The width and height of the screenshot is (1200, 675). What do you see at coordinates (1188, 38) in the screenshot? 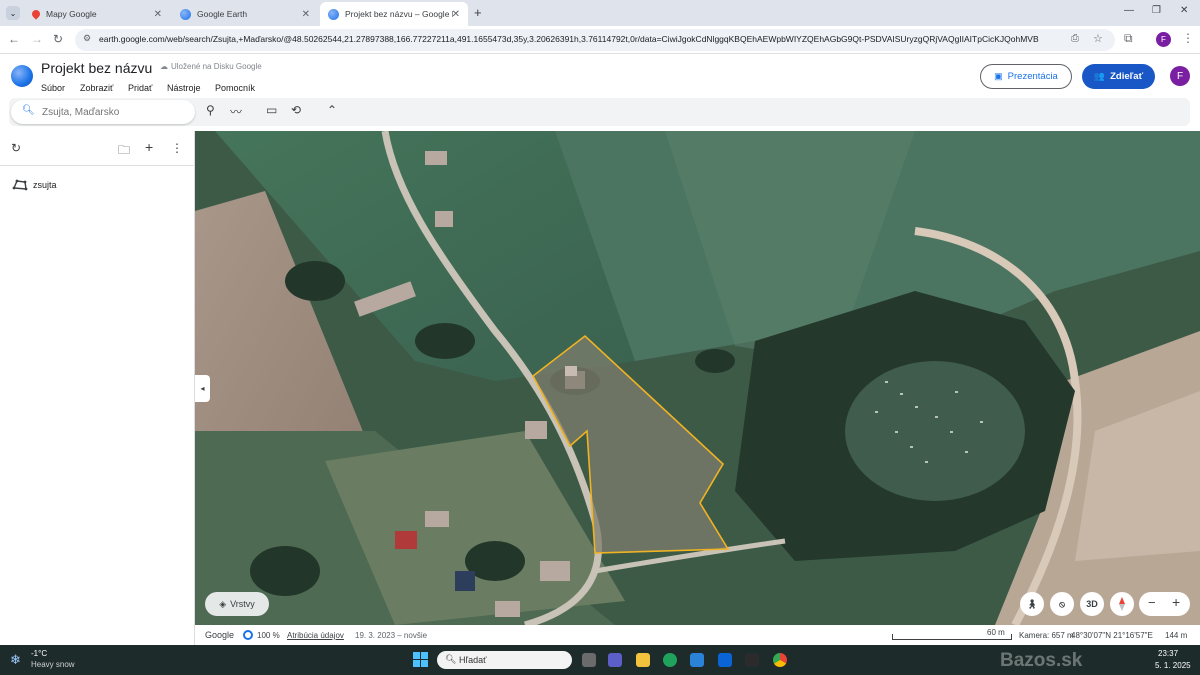
I see `browser-menu-icon: ⋮` at bounding box center [1188, 38].